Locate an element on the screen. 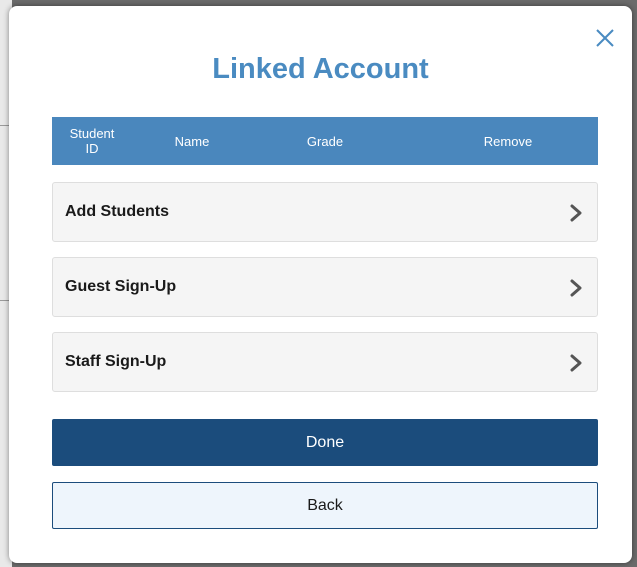 This screenshot has height=567, width=637. staff-sign-up-label: Staff Sign-Up is located at coordinates (116, 361).